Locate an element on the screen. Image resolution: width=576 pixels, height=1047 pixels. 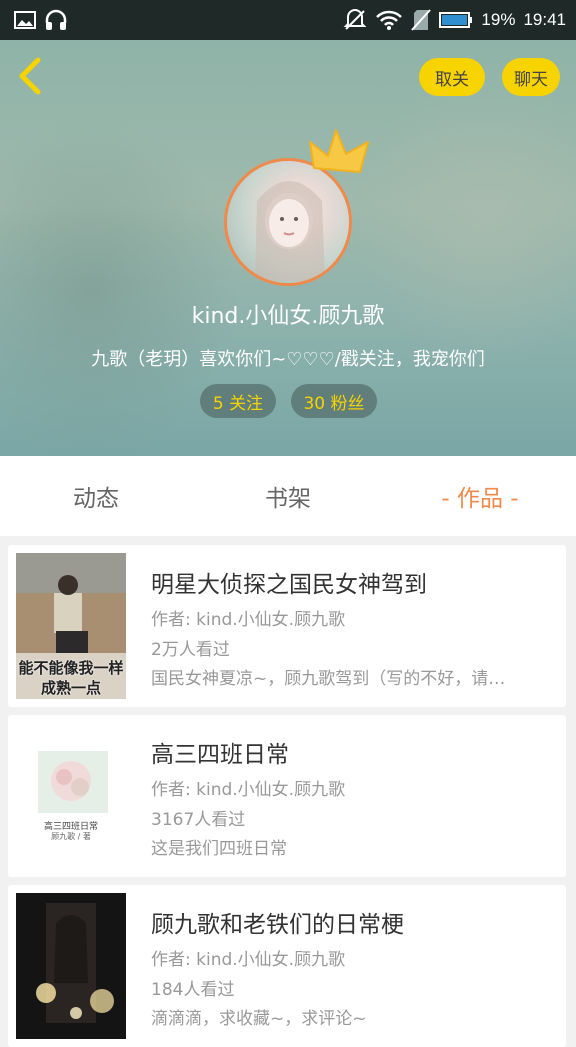
fans-count: 30 粉丝 is located at coordinates (334, 401).